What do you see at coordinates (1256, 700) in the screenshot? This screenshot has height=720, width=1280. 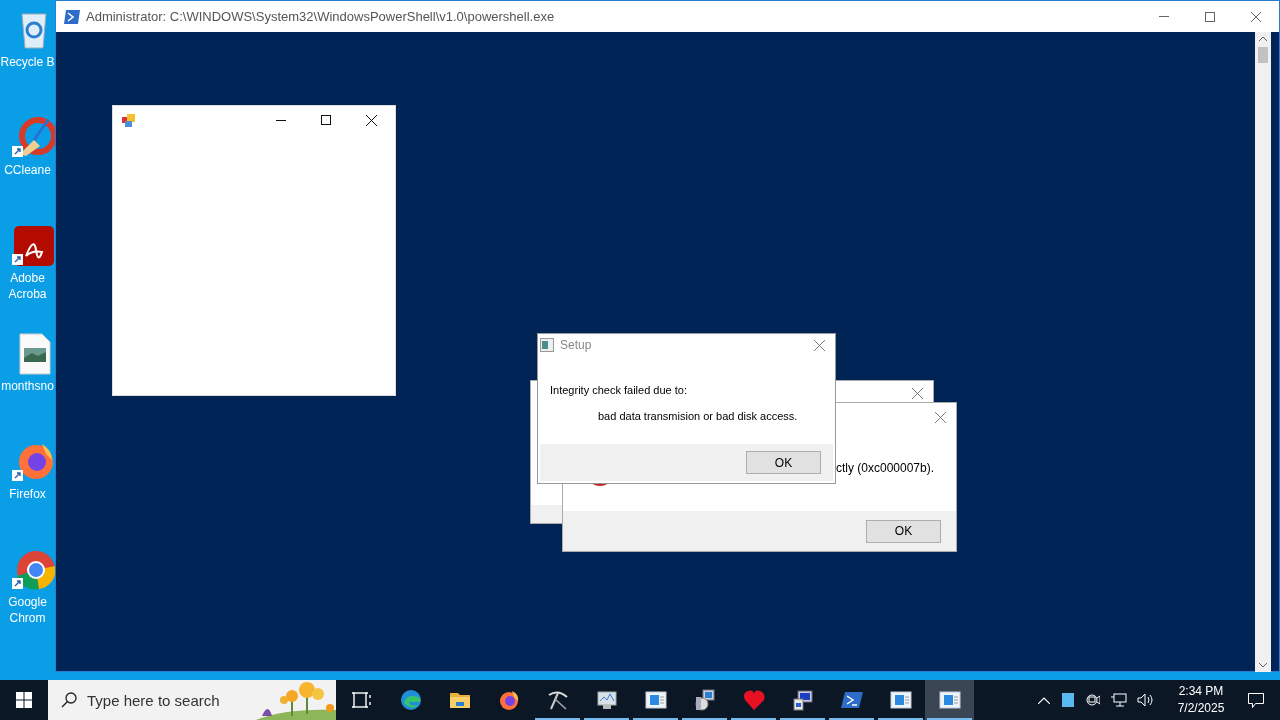 I see `message-icon` at bounding box center [1256, 700].